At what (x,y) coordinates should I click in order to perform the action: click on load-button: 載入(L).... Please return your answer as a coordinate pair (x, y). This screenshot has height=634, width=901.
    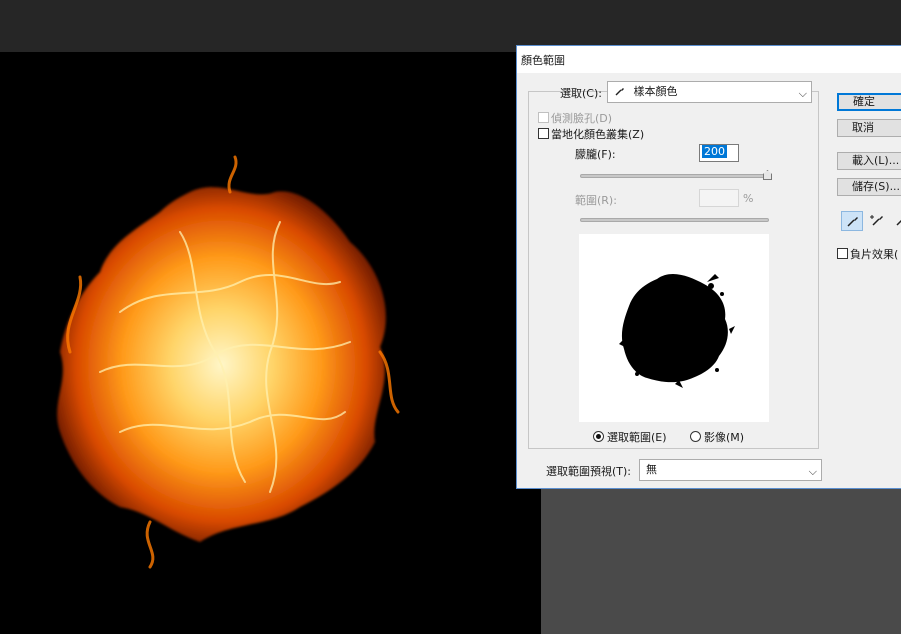
    Looking at the image, I should click on (869, 161).